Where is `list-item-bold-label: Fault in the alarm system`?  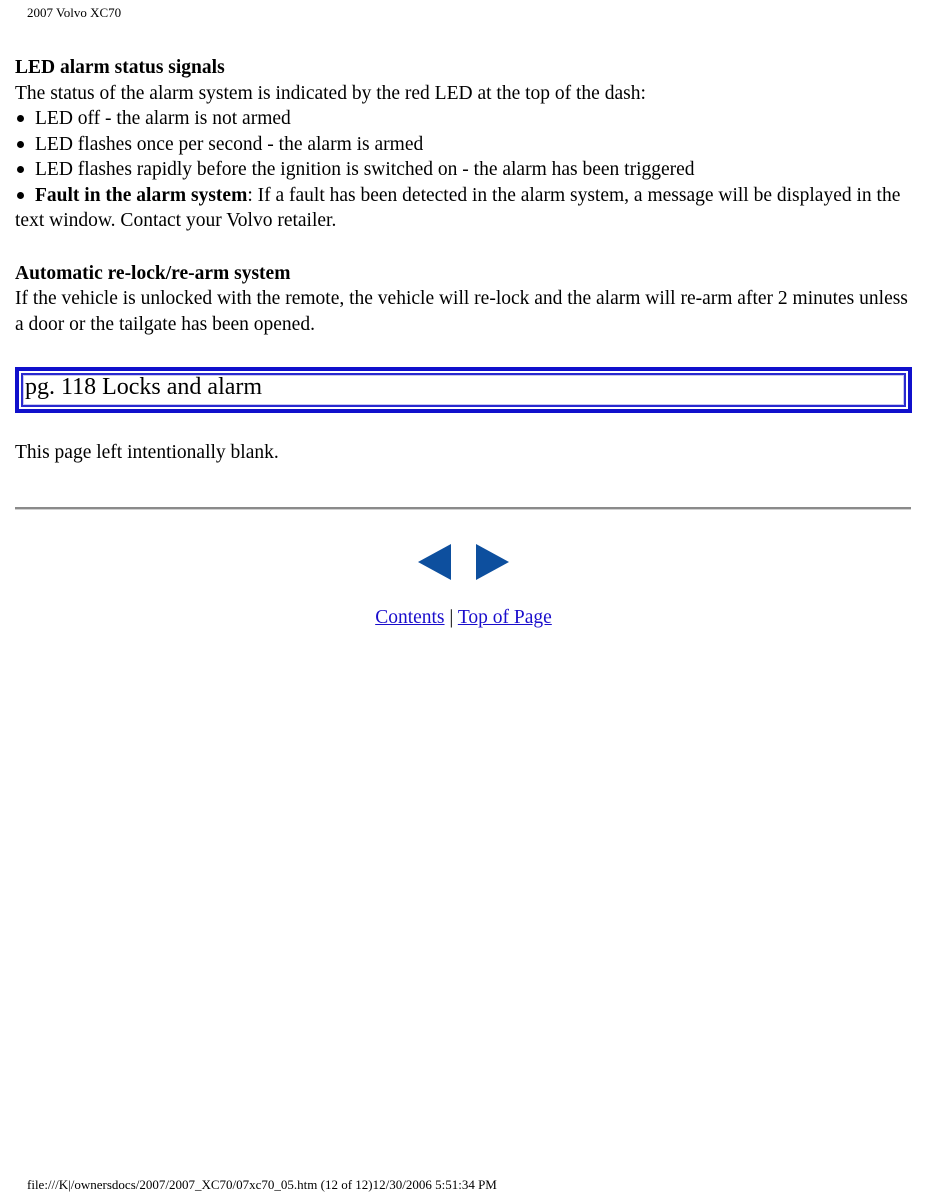
list-item-bold-label: Fault in the alarm system is located at coordinates (141, 195).